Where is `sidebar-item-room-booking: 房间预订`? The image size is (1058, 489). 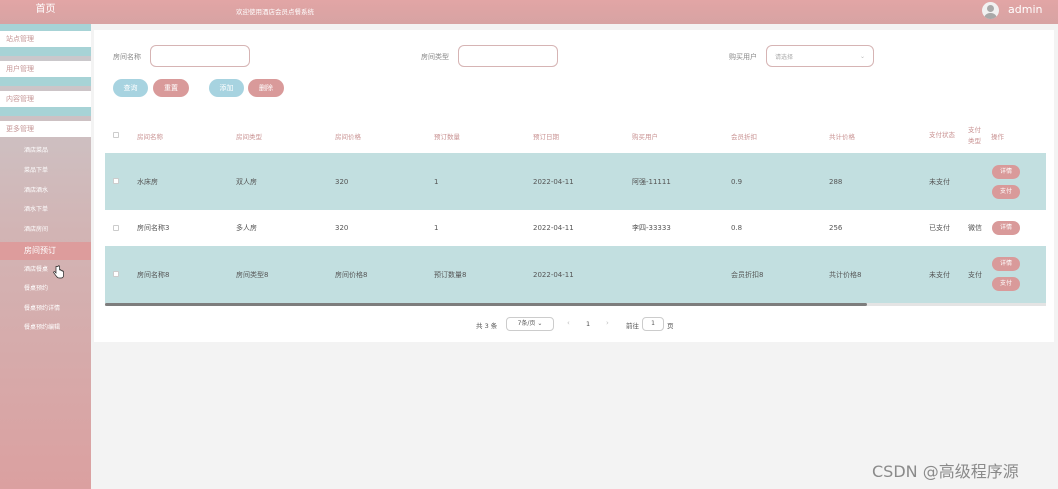 sidebar-item-room-booking: 房间预订 is located at coordinates (45, 251).